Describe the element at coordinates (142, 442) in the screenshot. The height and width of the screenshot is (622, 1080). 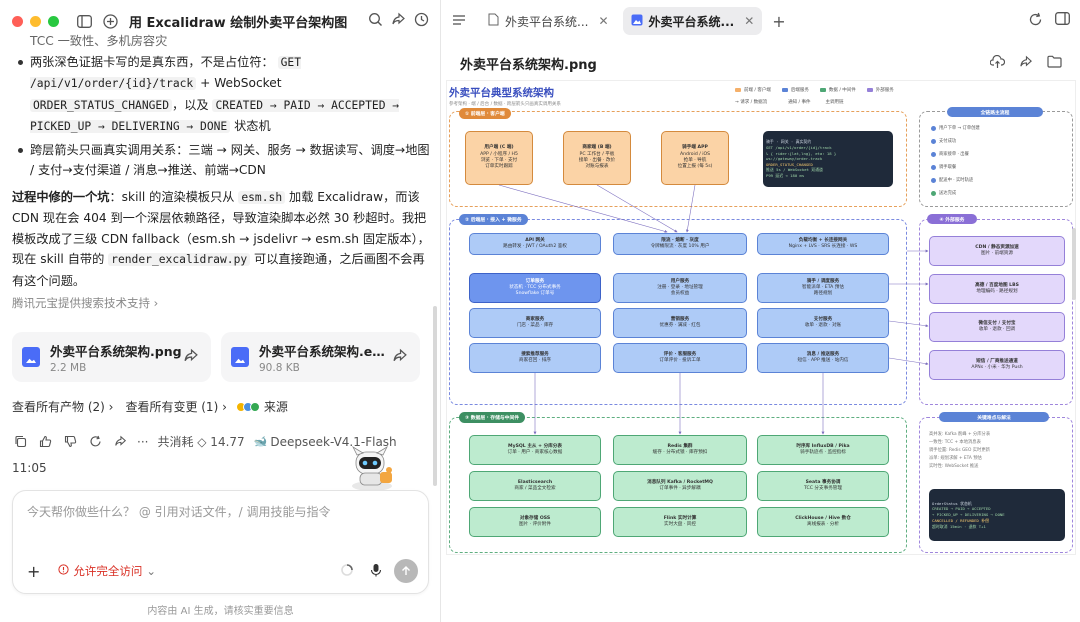
I see `more-icon: ···` at that location.